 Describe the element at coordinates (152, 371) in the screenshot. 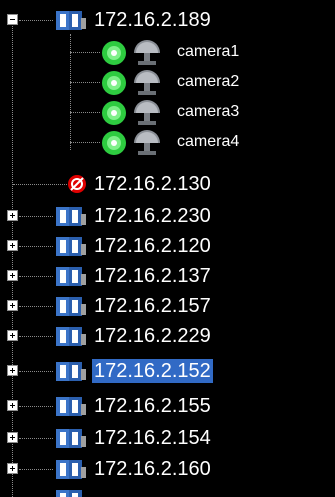

I see `host-label: 172.16.2.152` at that location.